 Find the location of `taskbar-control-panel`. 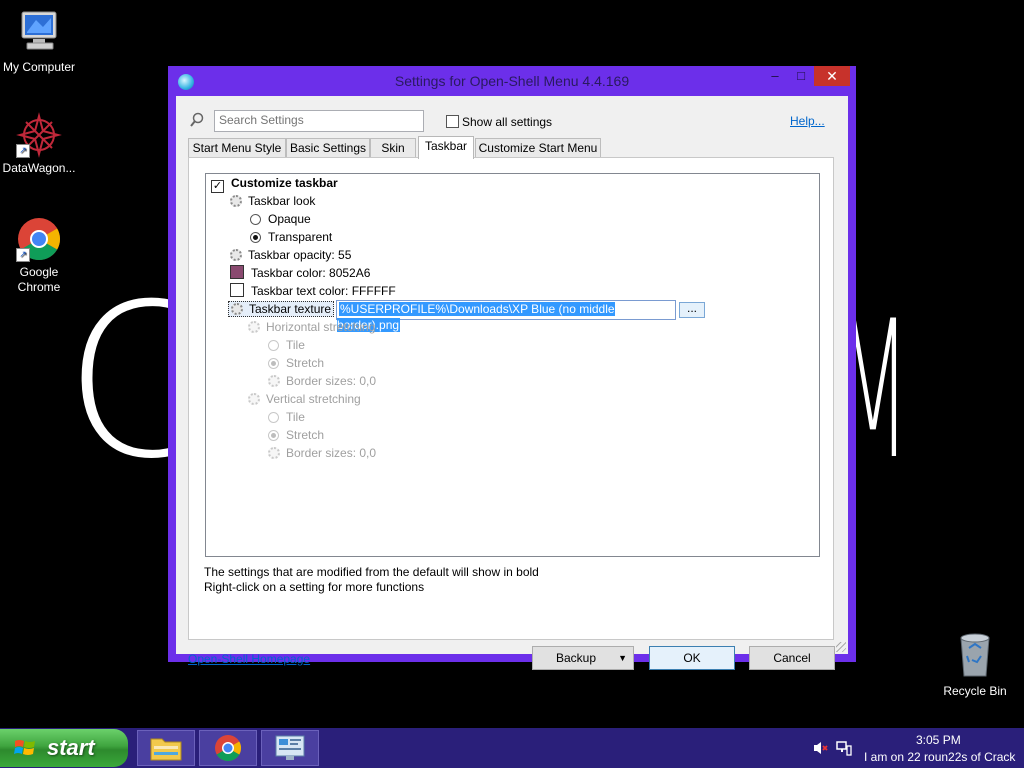

taskbar-control-panel is located at coordinates (290, 748).